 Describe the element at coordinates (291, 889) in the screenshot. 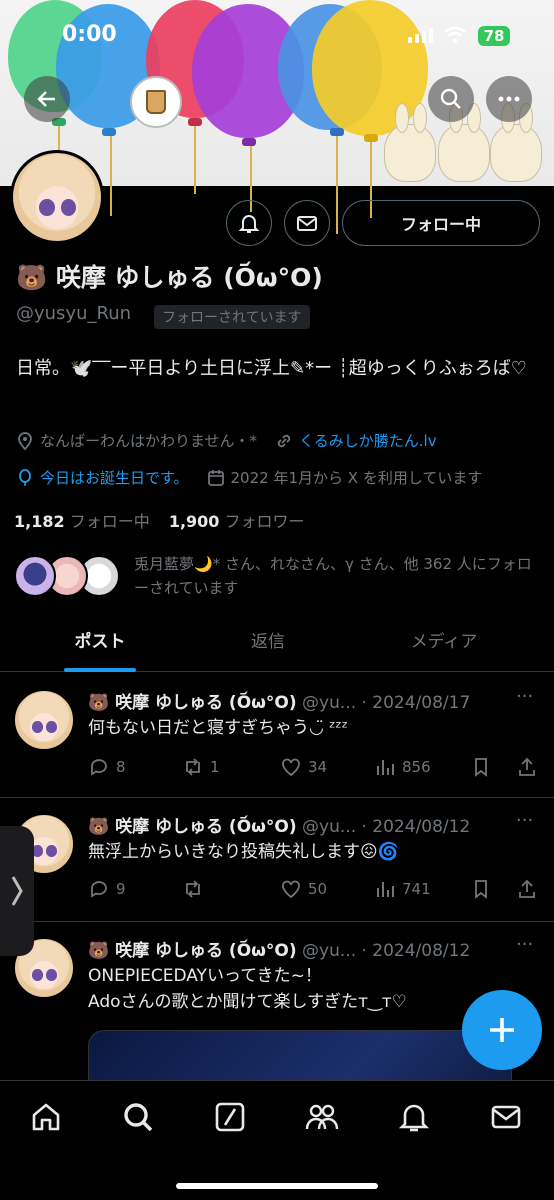

I see `like-icon` at that location.